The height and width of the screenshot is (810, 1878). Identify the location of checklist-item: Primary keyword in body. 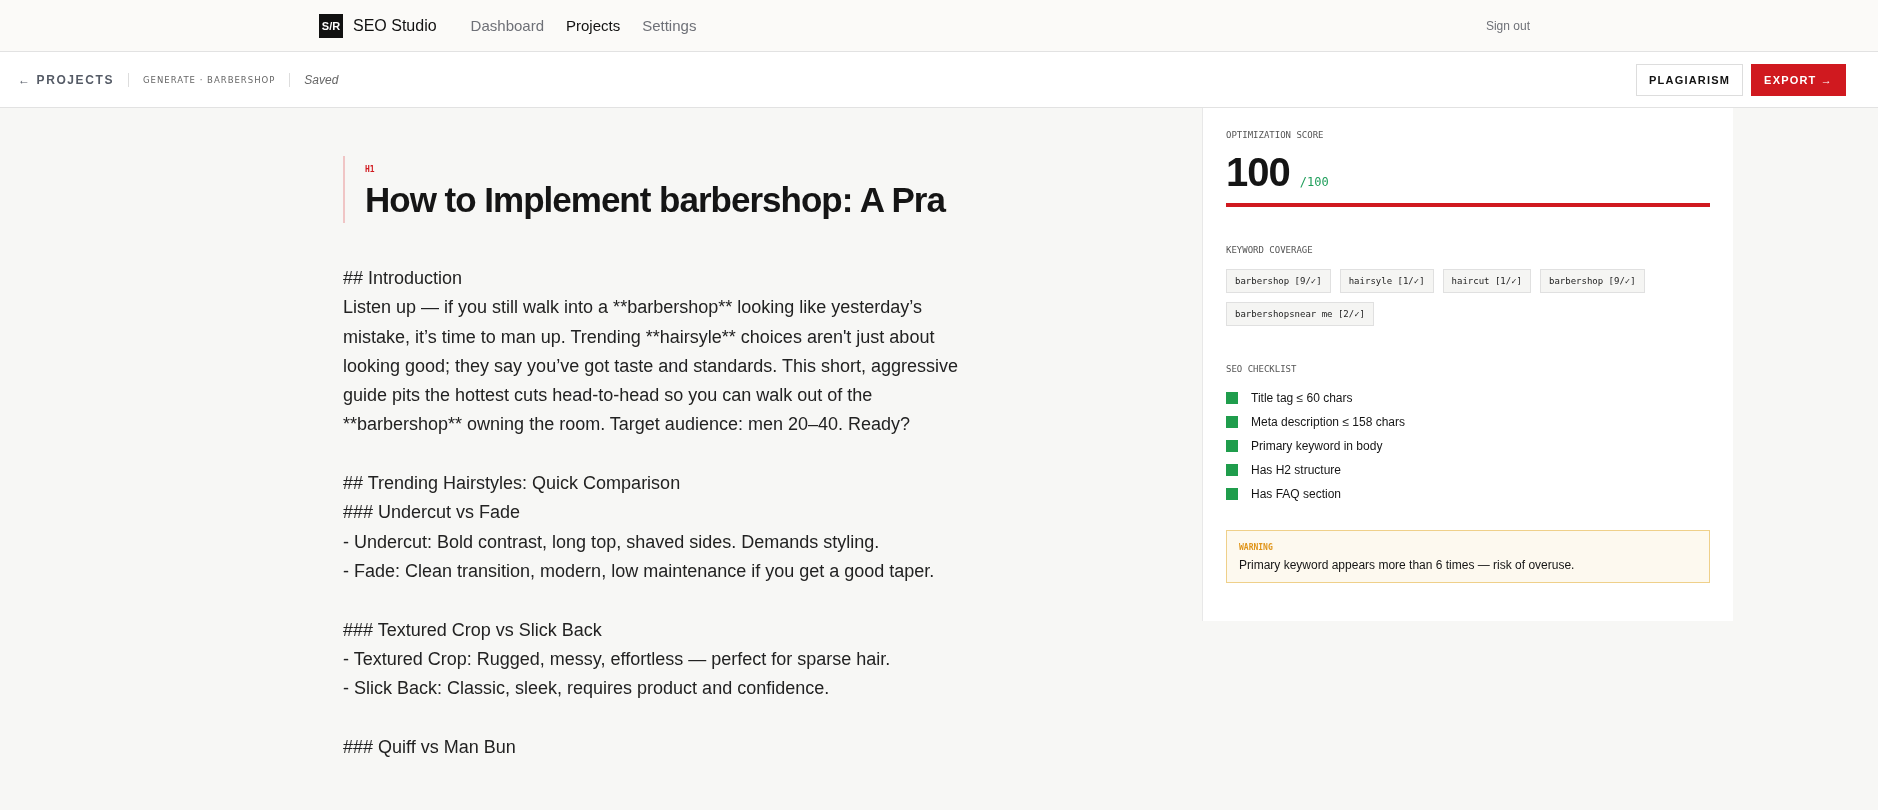
(1317, 446).